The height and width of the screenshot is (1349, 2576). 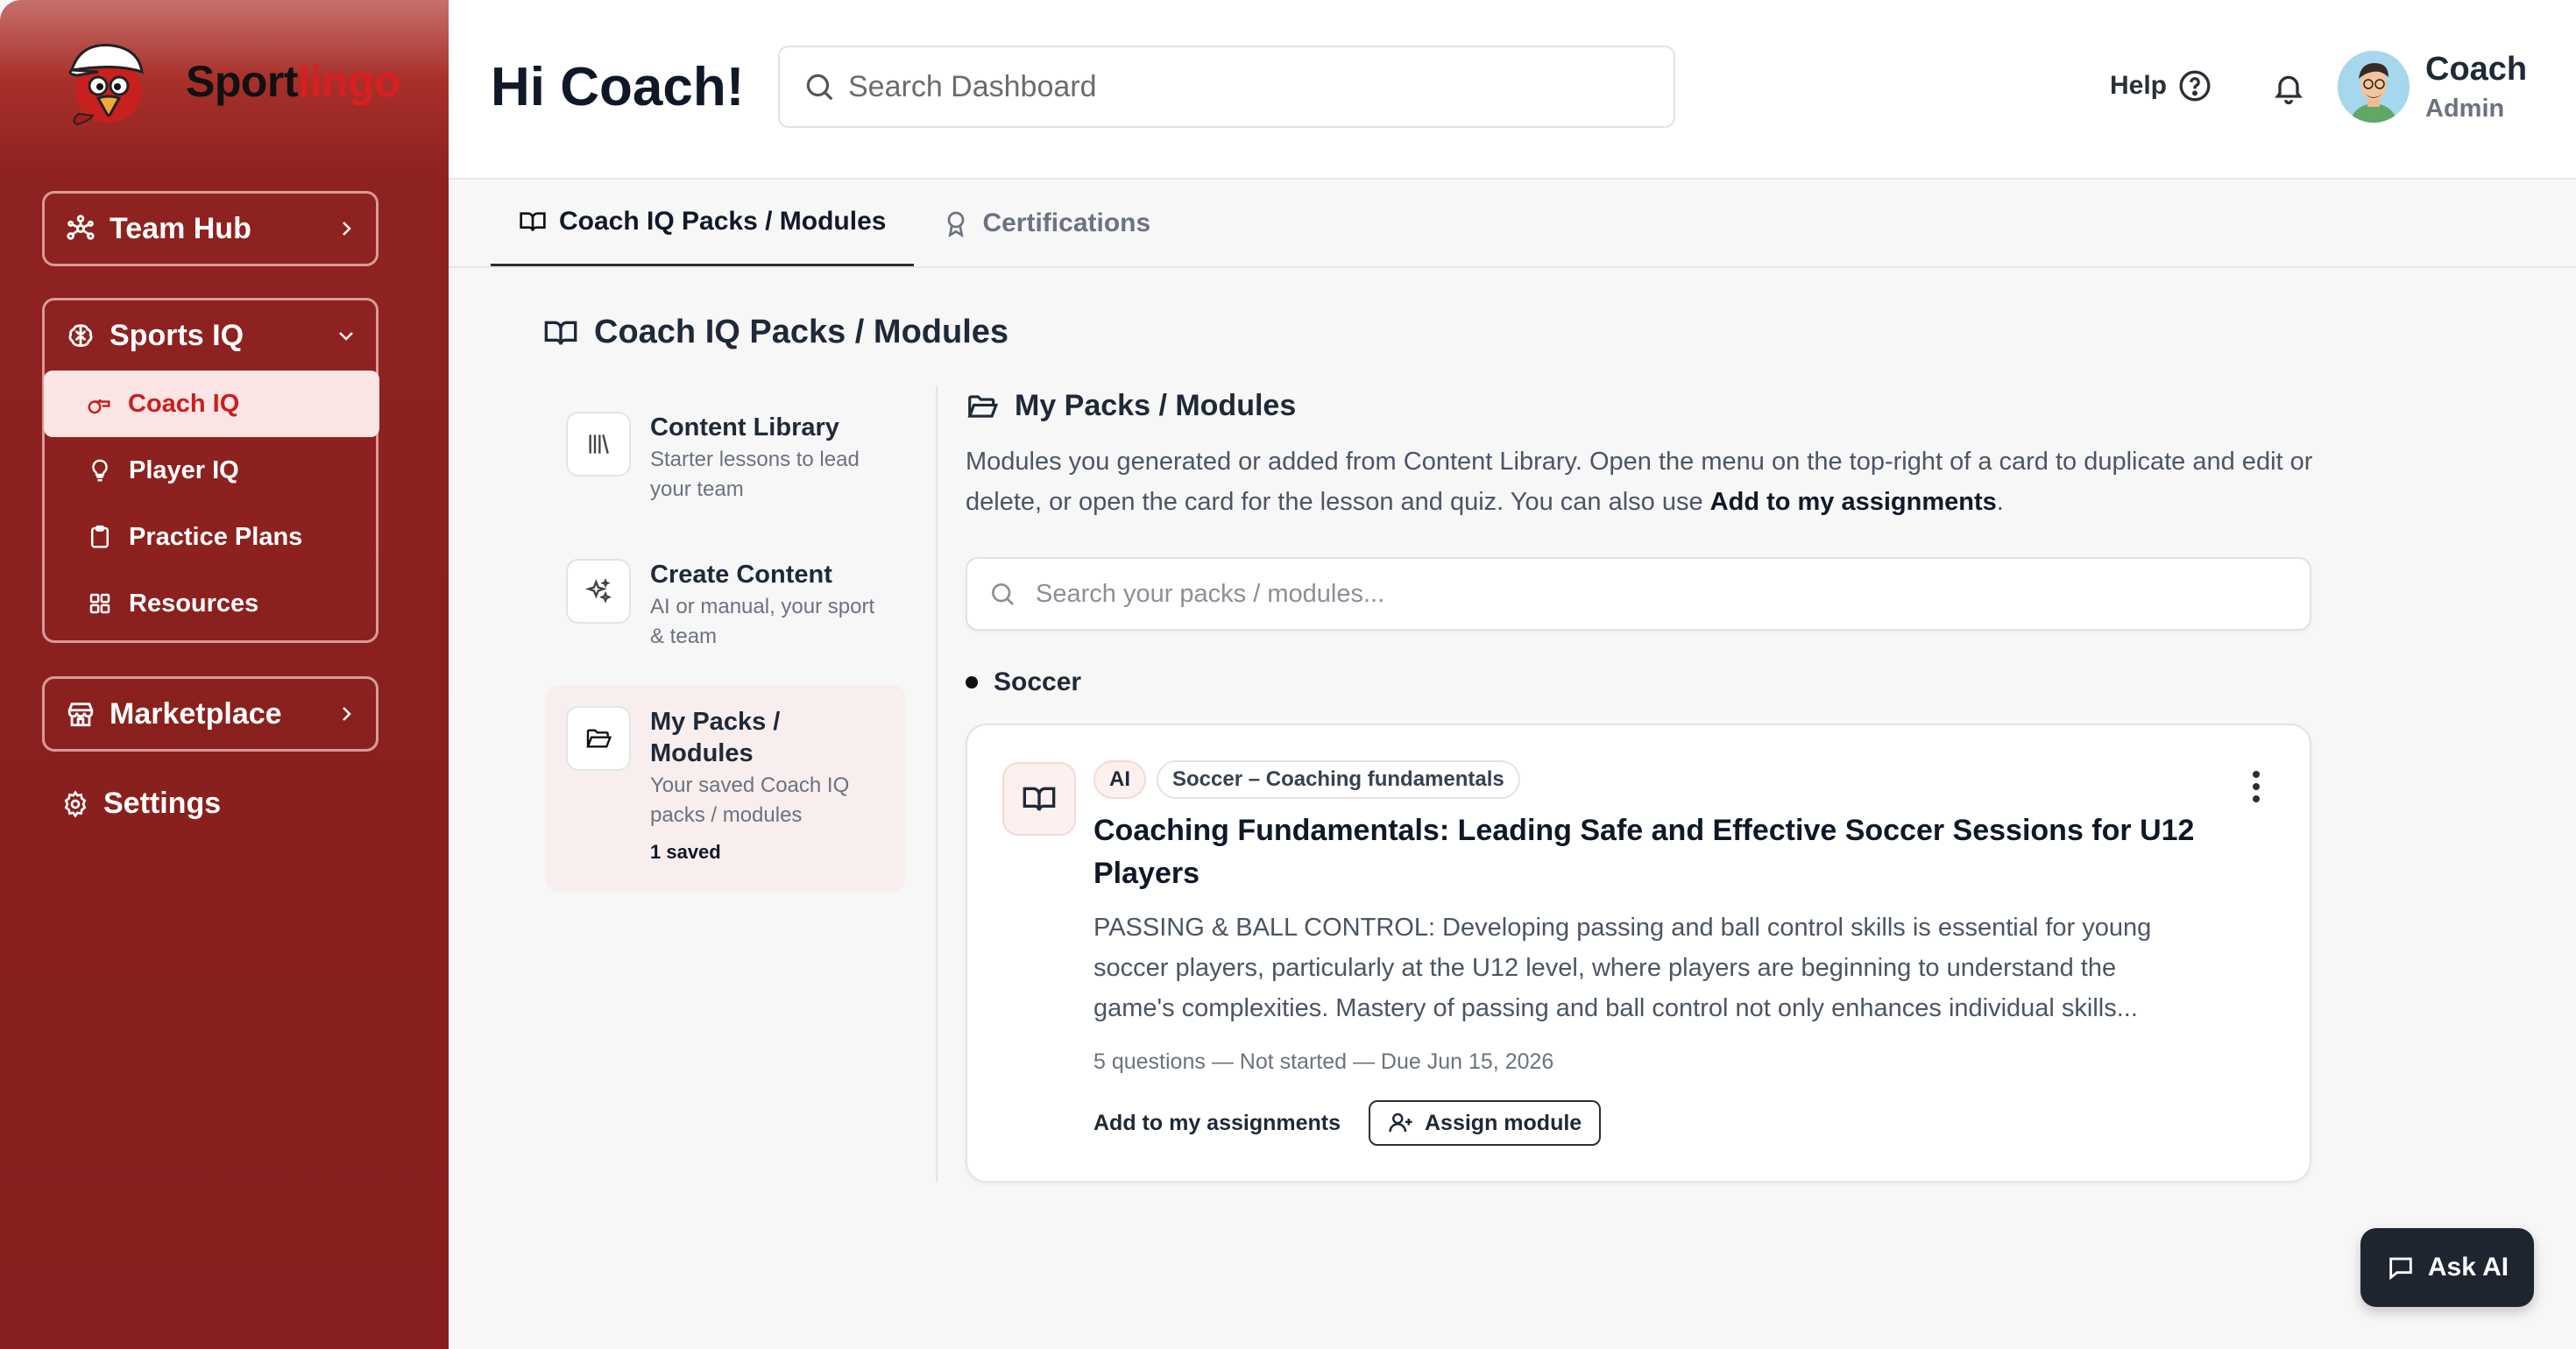 What do you see at coordinates (180, 228) in the screenshot?
I see `nav-team-hub-label: Team Hub` at bounding box center [180, 228].